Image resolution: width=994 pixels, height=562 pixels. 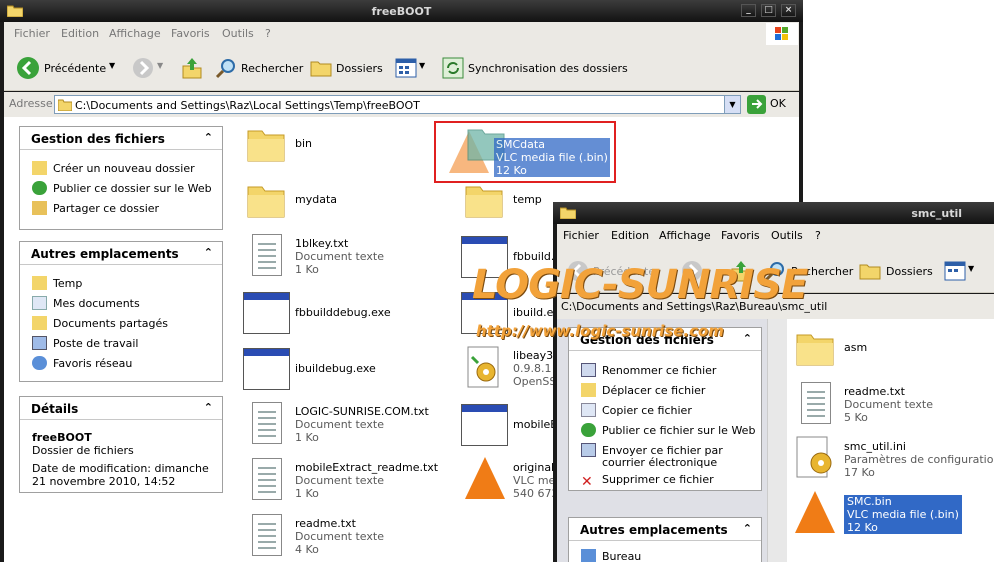 What do you see at coordinates (668, 430) in the screenshot?
I see `task-publish-web: Publier ce fichier sur le Web` at bounding box center [668, 430].